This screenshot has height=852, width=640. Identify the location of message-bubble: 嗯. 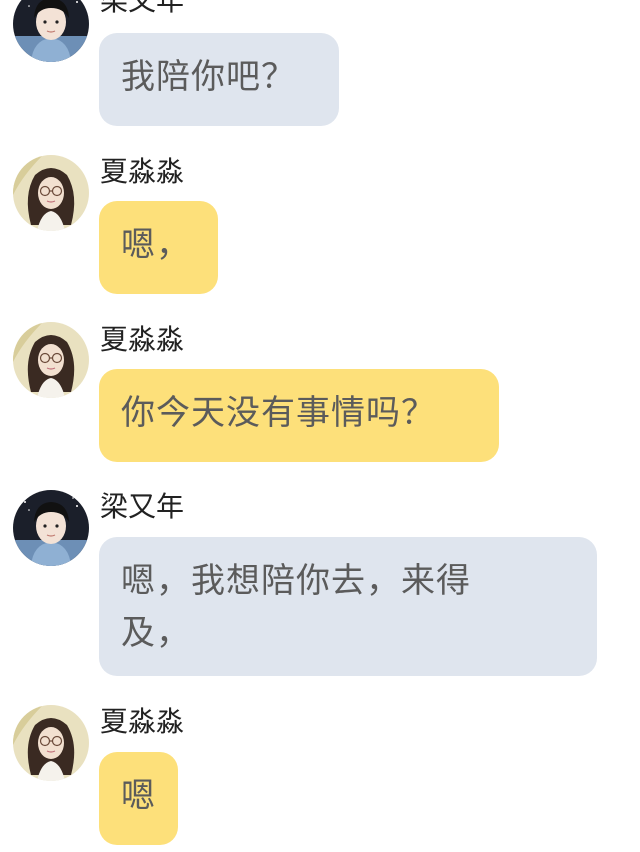
(138, 798).